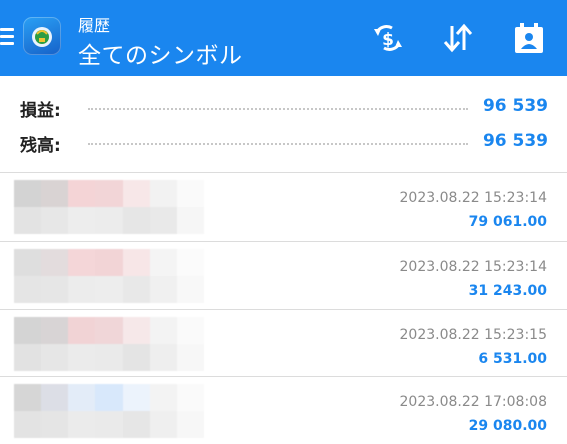 The height and width of the screenshot is (444, 567). I want to click on sort-button, so click(458, 38).